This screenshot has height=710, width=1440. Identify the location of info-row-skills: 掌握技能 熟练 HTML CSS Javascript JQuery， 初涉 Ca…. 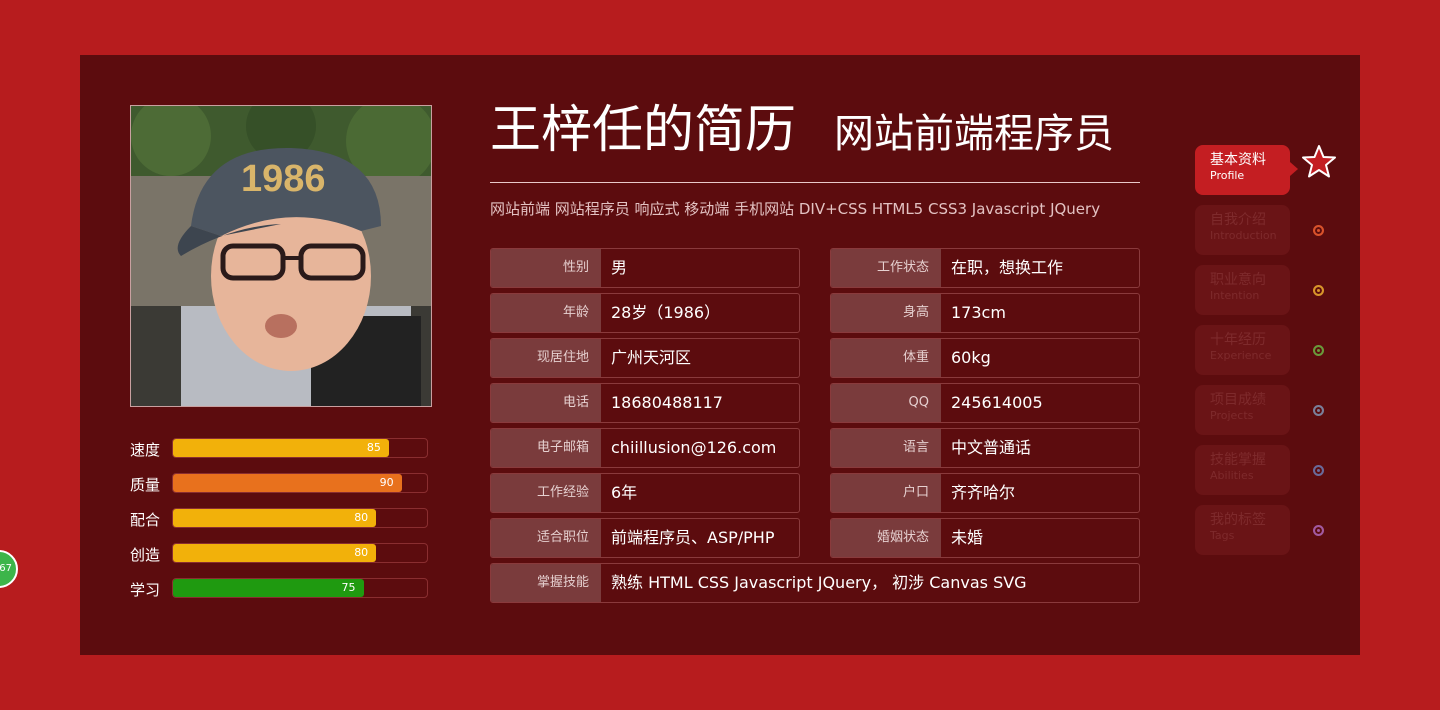
(815, 583).